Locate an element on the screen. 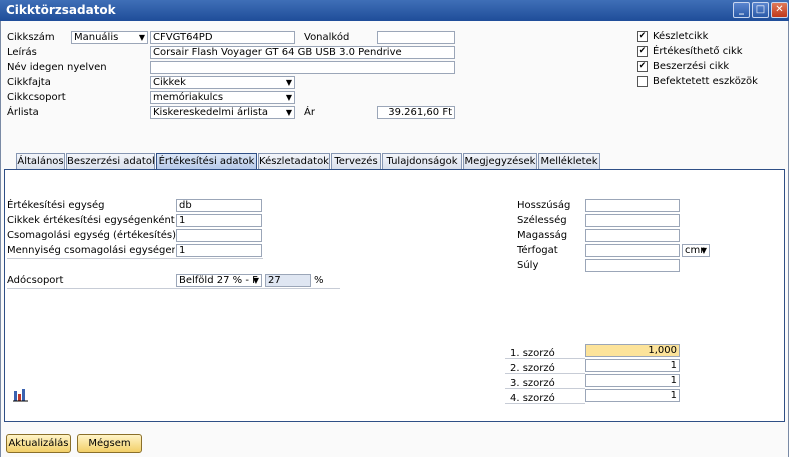 This screenshot has height=457, width=789. cikkcsoport-value: memóriakulcs is located at coordinates (188, 97).